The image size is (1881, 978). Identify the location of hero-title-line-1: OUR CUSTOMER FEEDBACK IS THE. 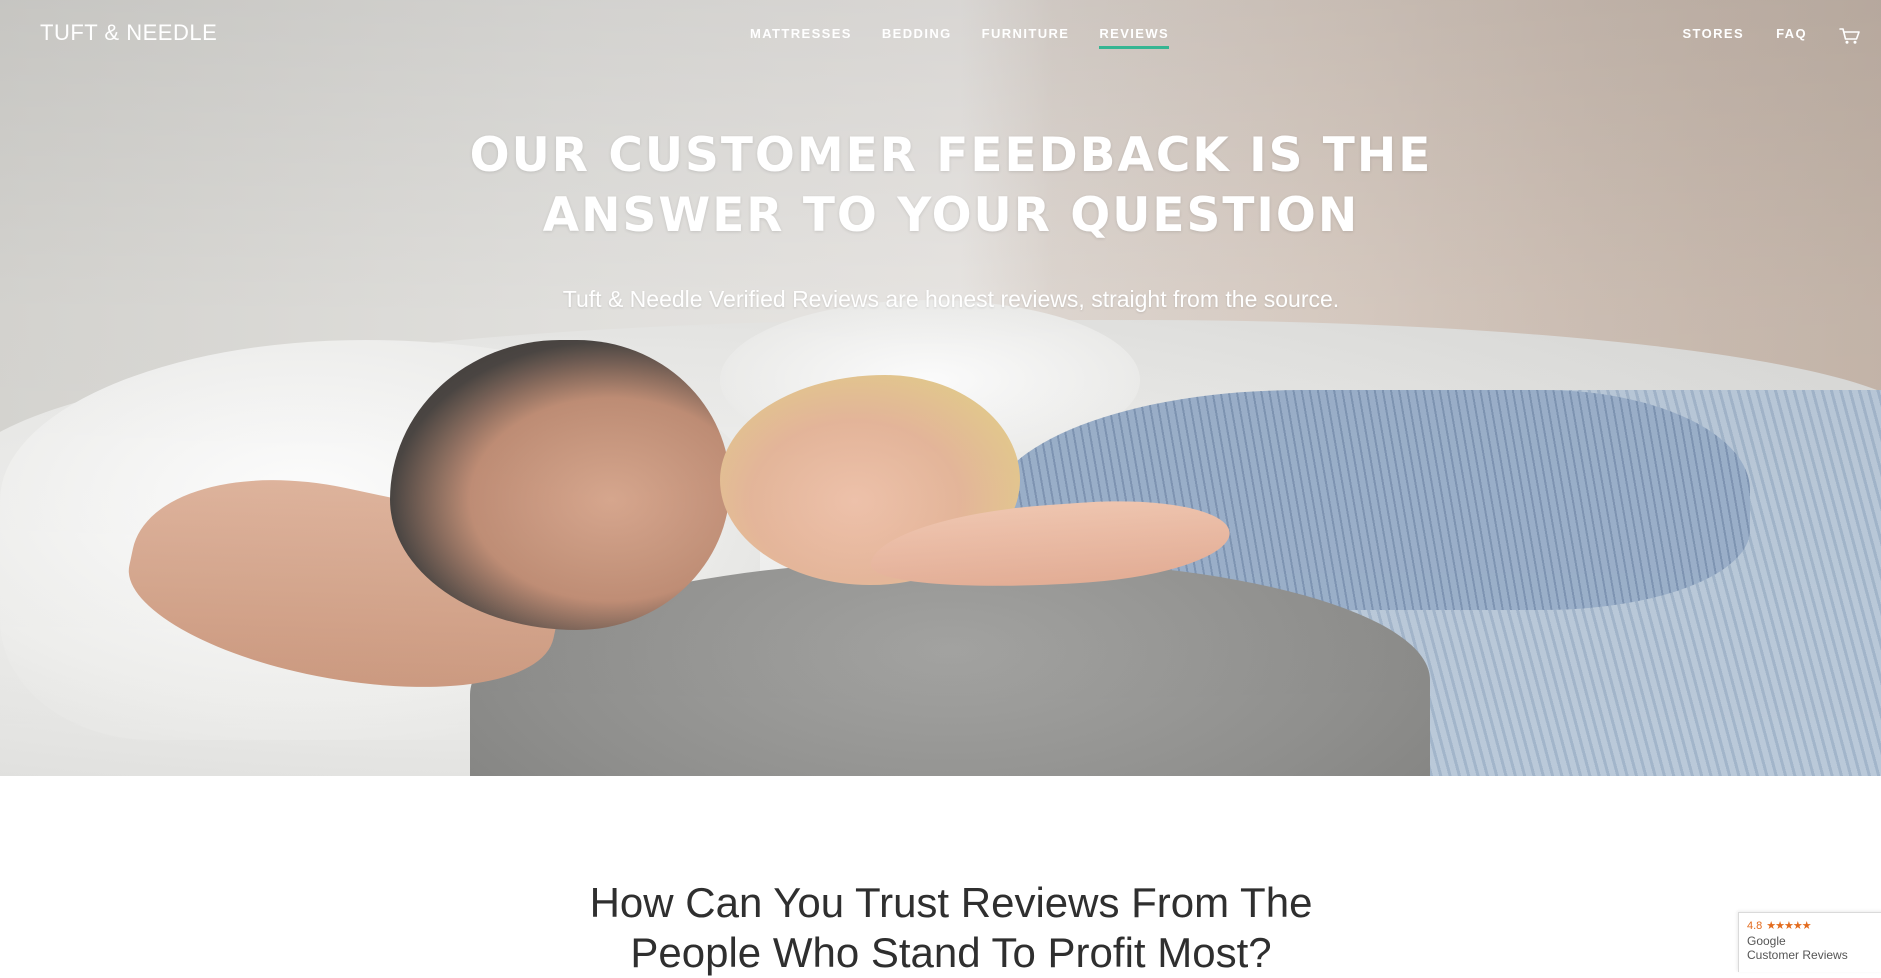
(951, 155).